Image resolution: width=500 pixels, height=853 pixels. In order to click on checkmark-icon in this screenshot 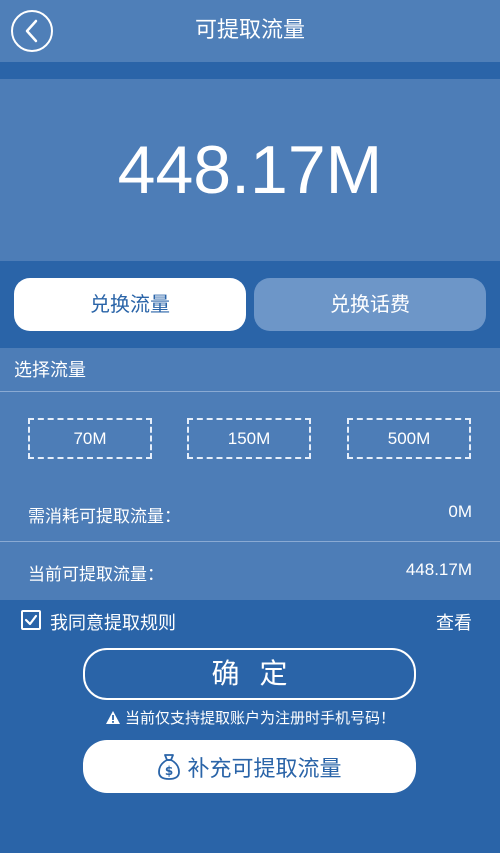, I will do `click(31, 620)`.